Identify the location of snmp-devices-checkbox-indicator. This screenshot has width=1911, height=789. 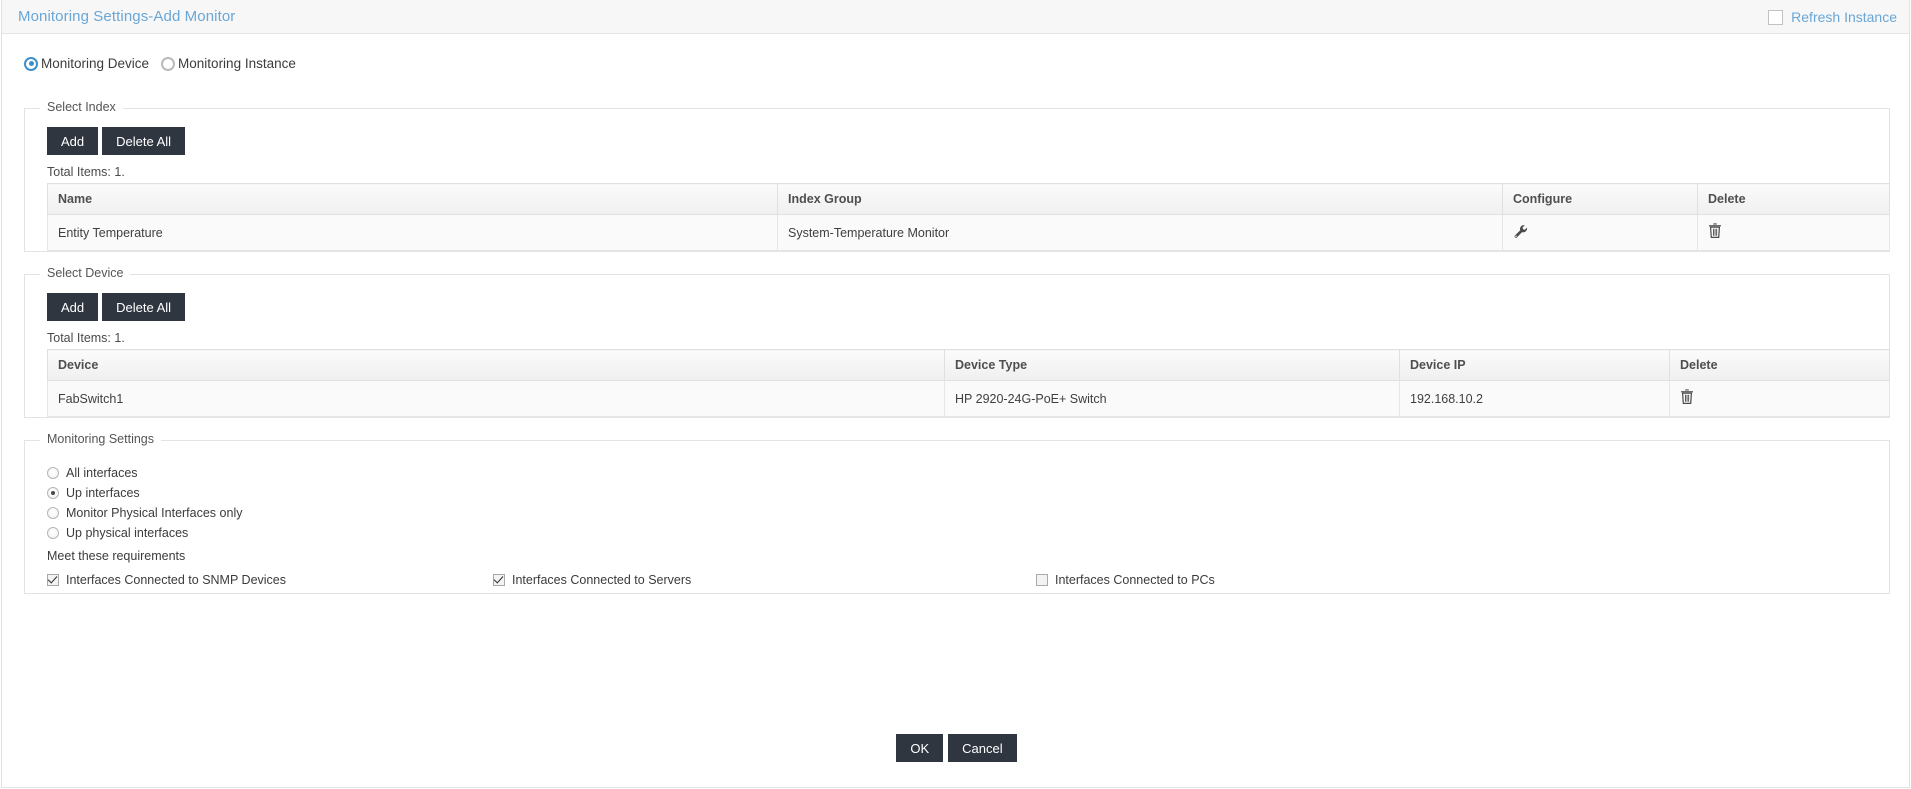
(53, 580).